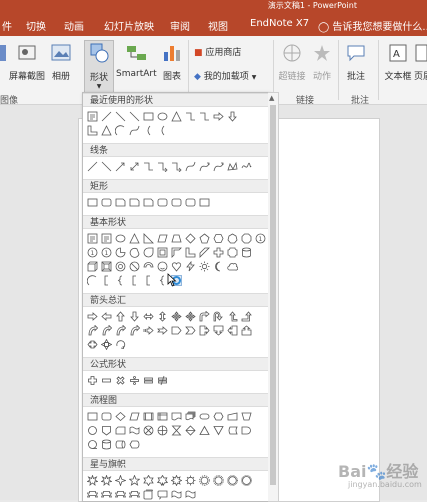 This screenshot has width=427, height=502. What do you see at coordinates (120, 280) in the screenshot?
I see `brace-shape-icon` at bounding box center [120, 280].